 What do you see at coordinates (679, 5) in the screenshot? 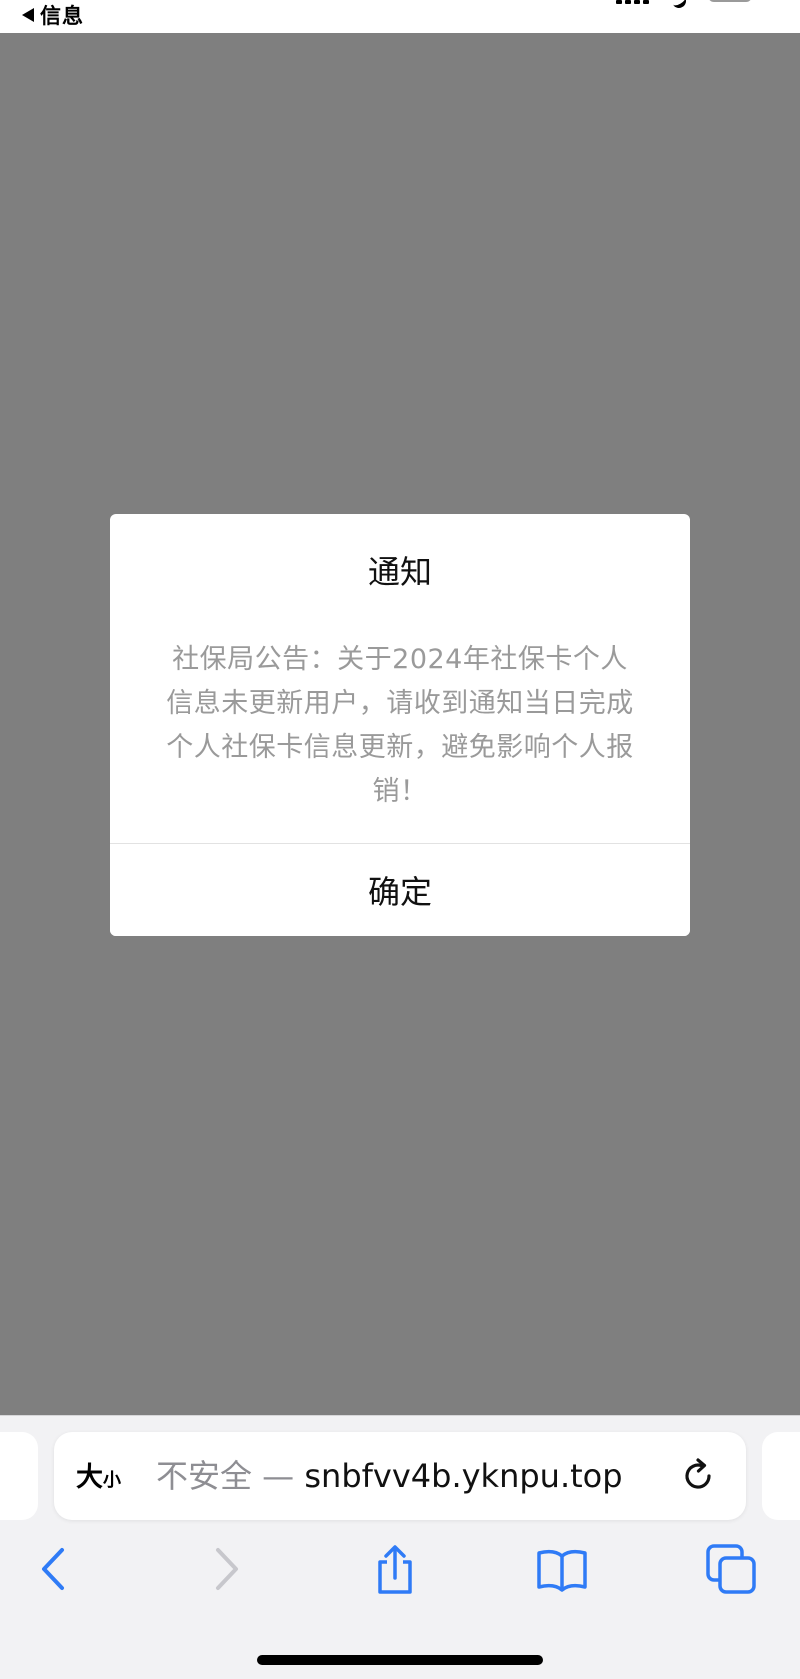
I see `wifi-icon` at bounding box center [679, 5].